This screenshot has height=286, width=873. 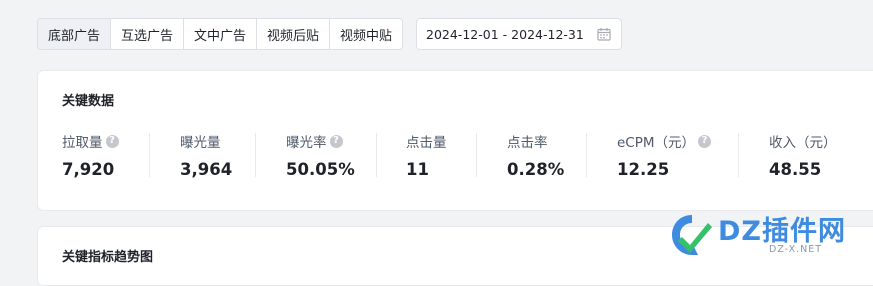 What do you see at coordinates (535, 155) in the screenshot?
I see `metric-click-rate: 点击率 0.28%` at bounding box center [535, 155].